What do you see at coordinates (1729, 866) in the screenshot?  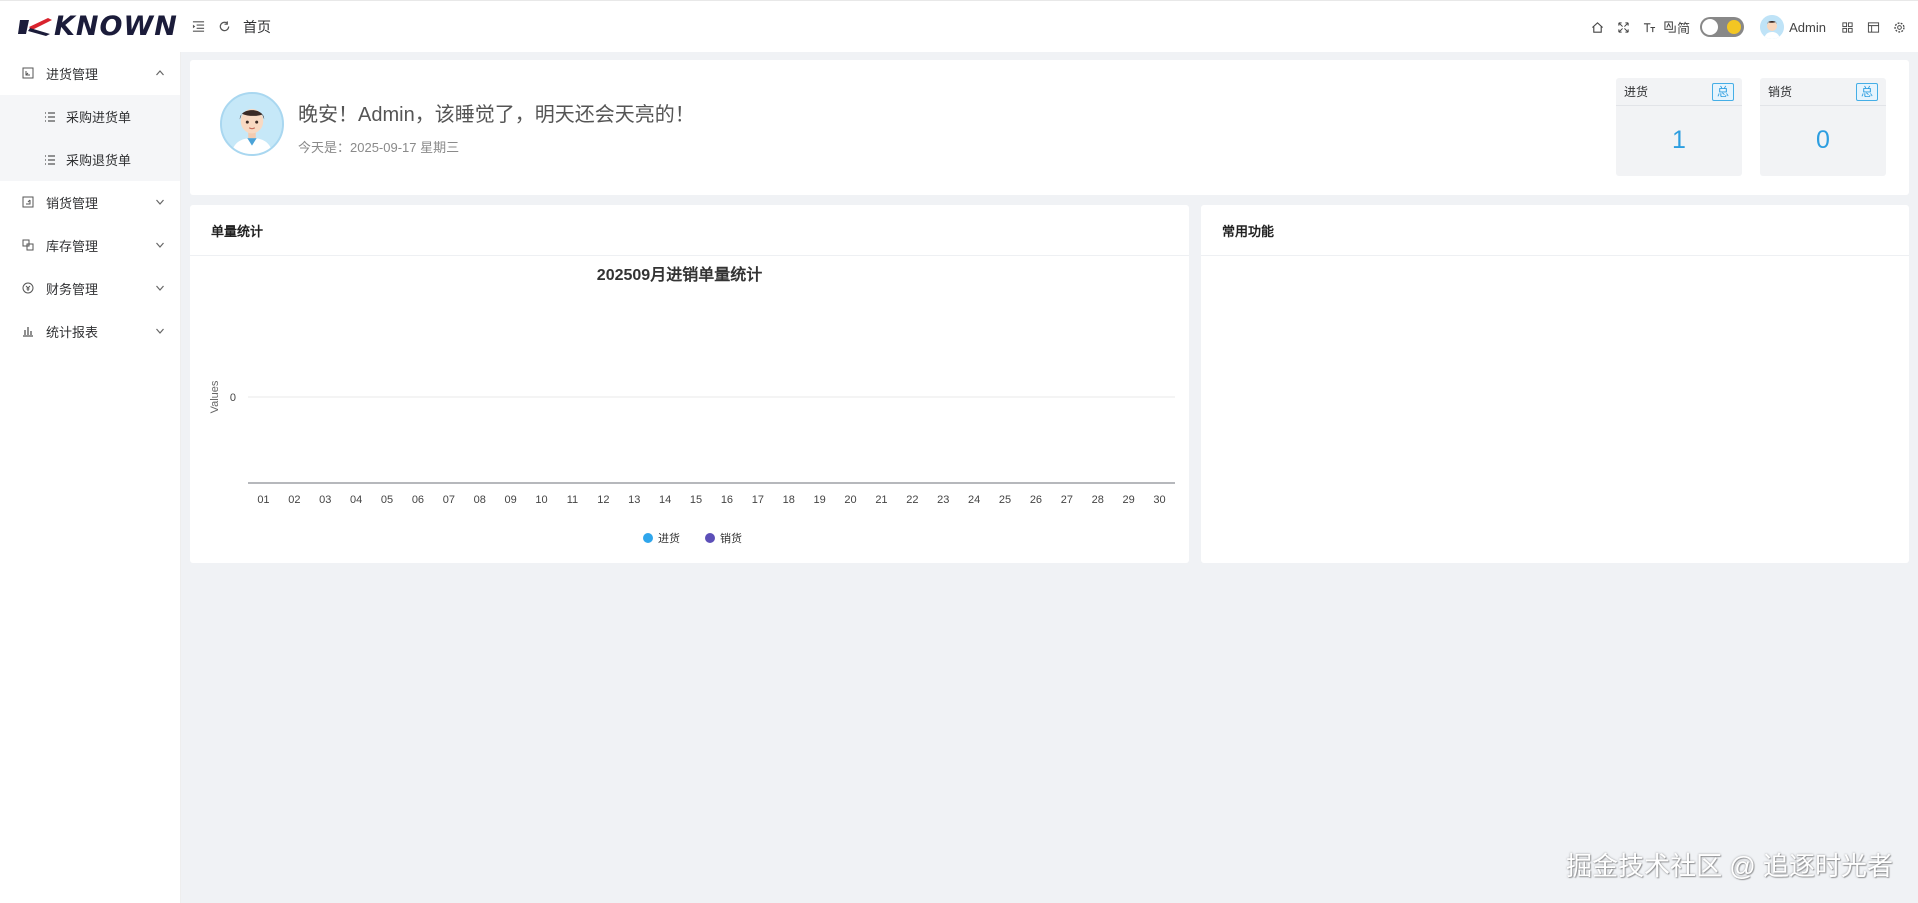 I see `watermark: 掘金技术社区 @ 追逐时光者` at bounding box center [1729, 866].